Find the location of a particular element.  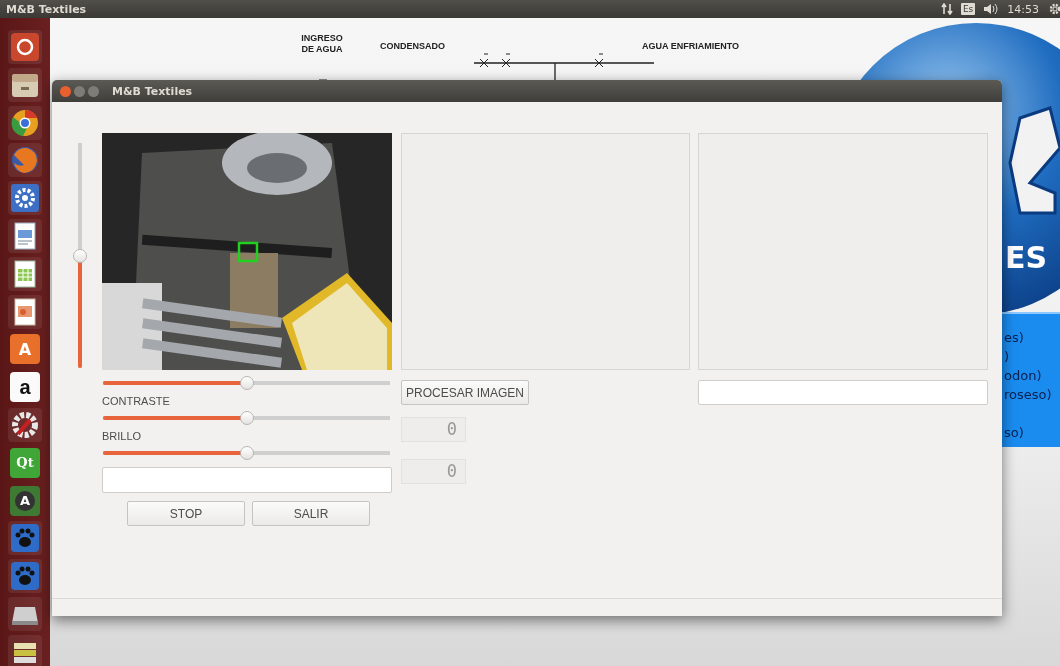

launcher-button: A is located at coordinates (25, 500).